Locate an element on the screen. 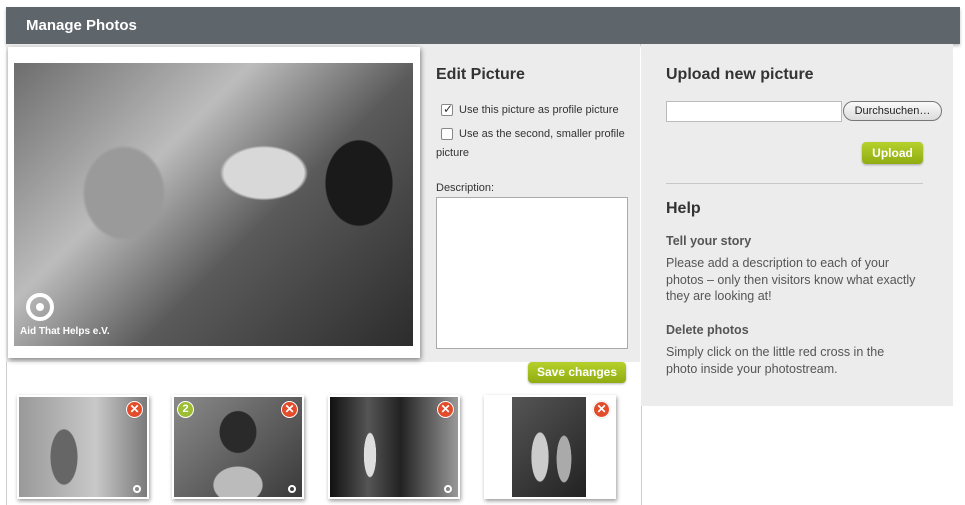 The image size is (965, 505). profile-picture-label: Use this picture as profile picture is located at coordinates (539, 110).